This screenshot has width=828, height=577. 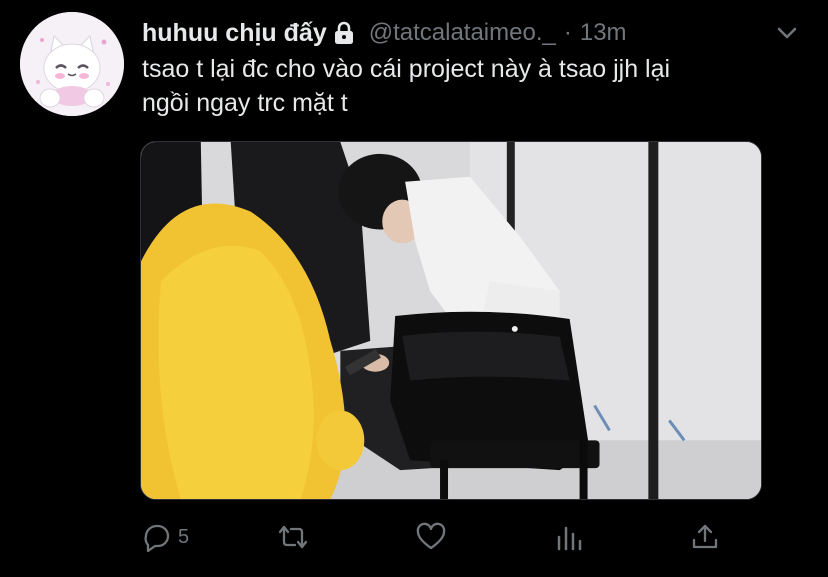 I want to click on retweet-icon, so click(x=293, y=537).